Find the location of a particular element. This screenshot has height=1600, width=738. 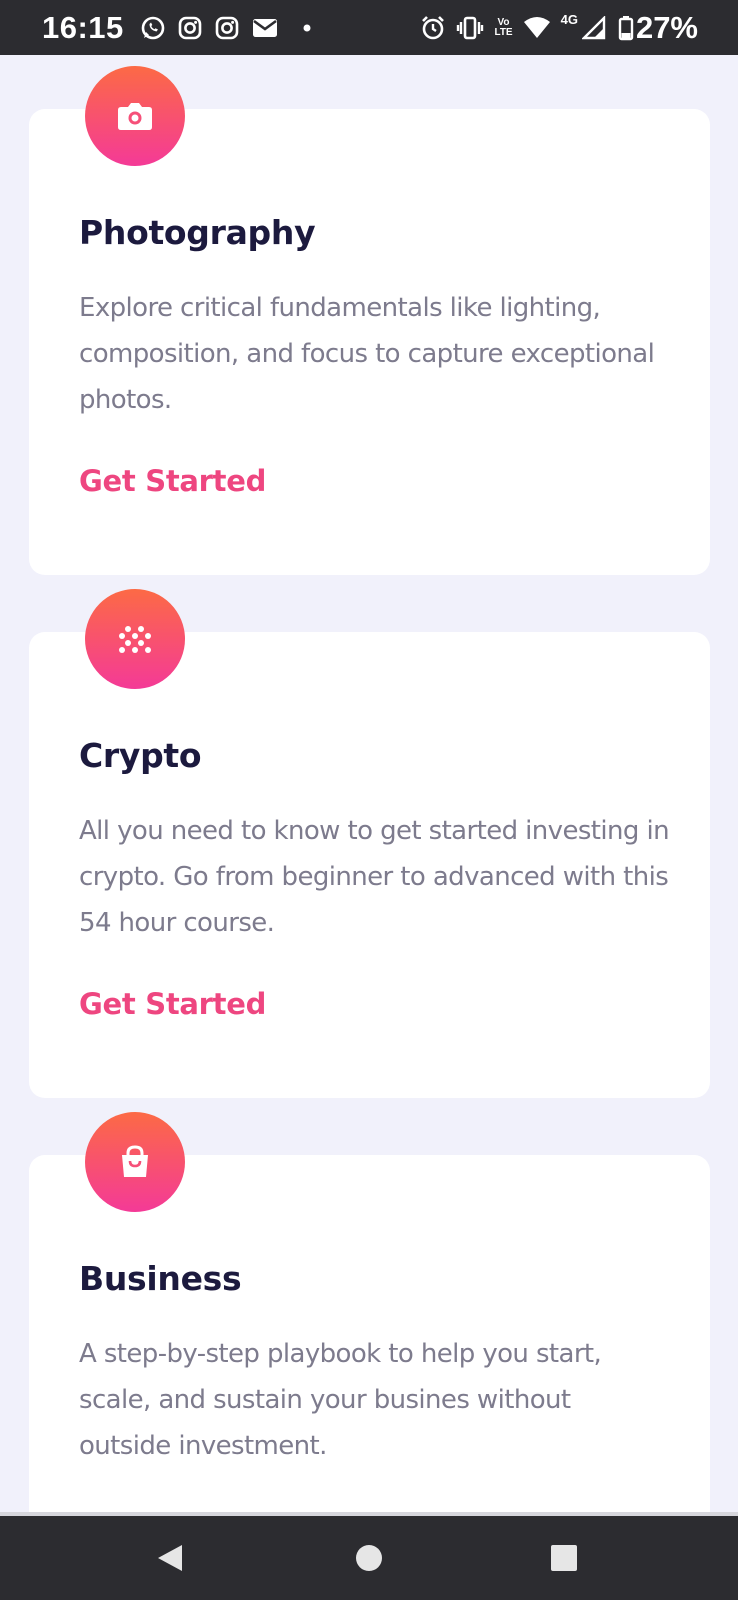

vibrate-icon is located at coordinates (470, 28).